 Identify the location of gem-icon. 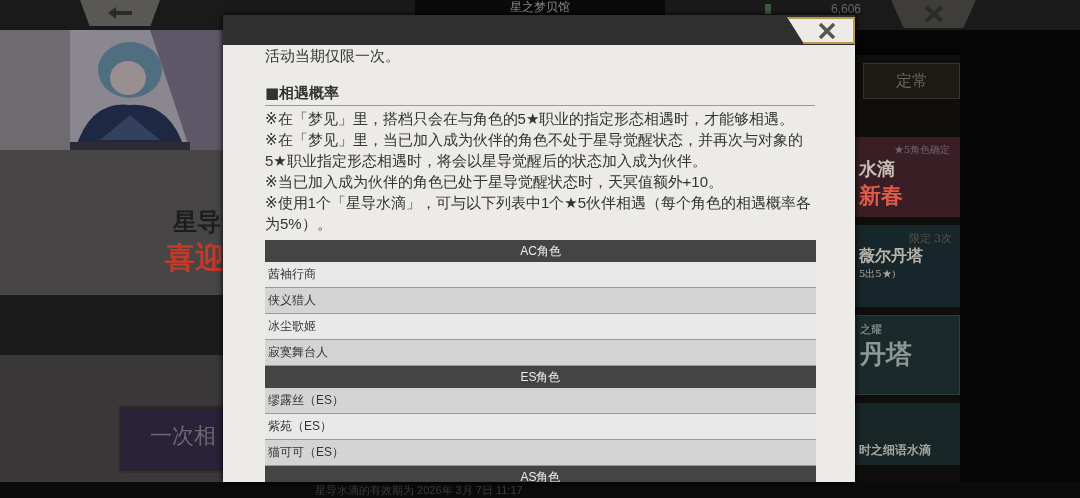
(768, 9).